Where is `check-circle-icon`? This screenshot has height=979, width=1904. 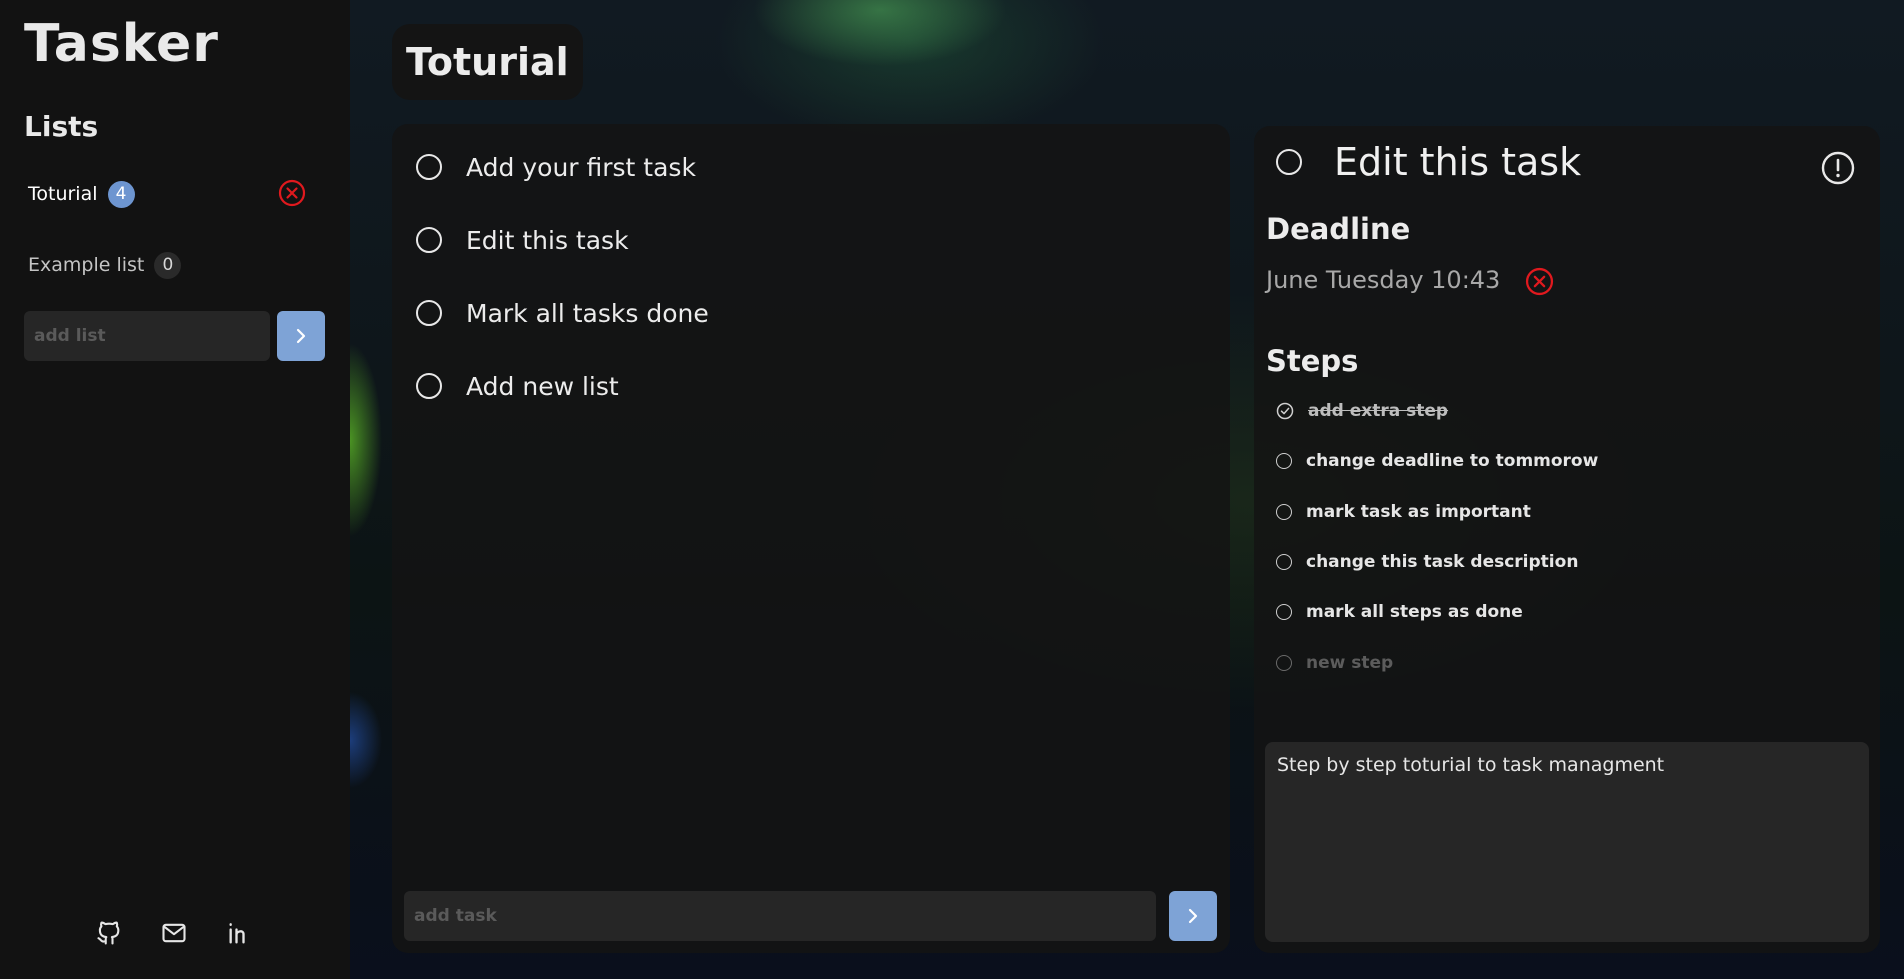
check-circle-icon is located at coordinates (1285, 411).